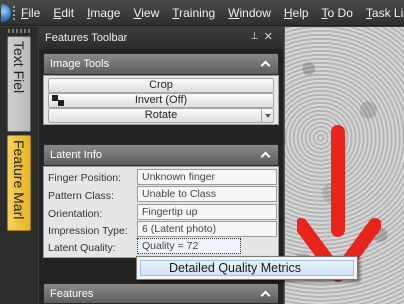 The image size is (404, 304). What do you see at coordinates (161, 293) in the screenshot?
I see `features-header: Features` at bounding box center [161, 293].